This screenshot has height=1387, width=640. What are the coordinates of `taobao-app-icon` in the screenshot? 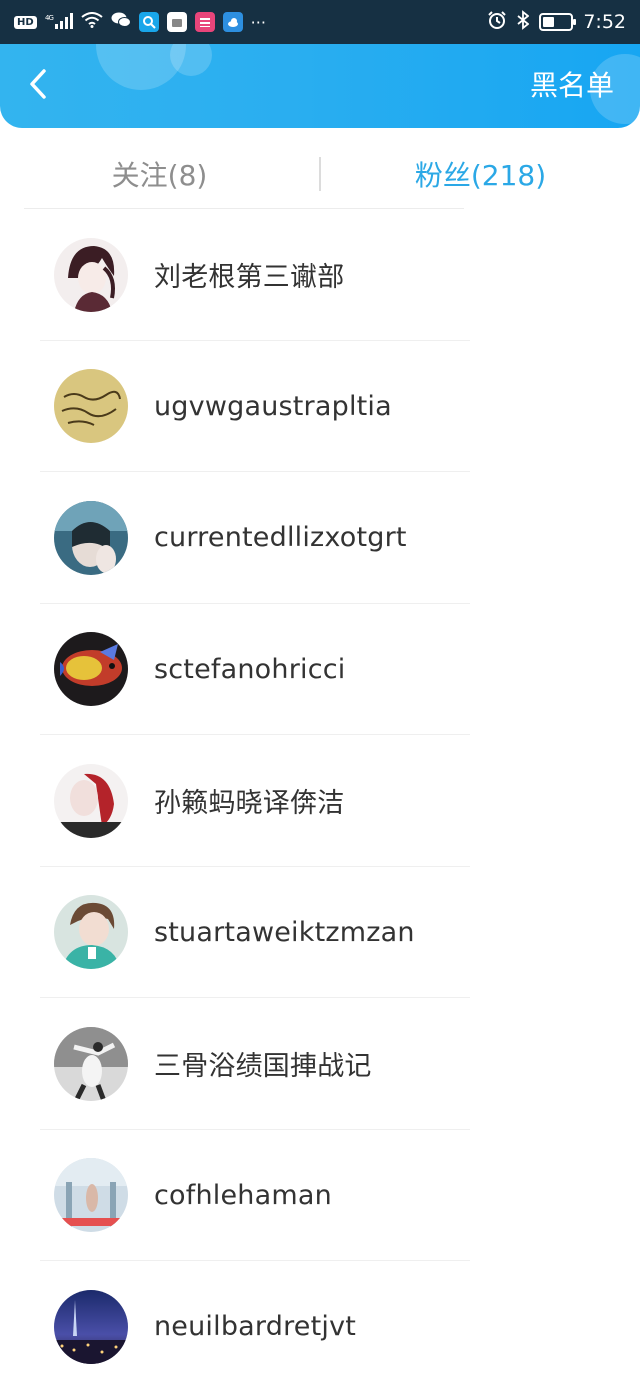 It's located at (204, 22).